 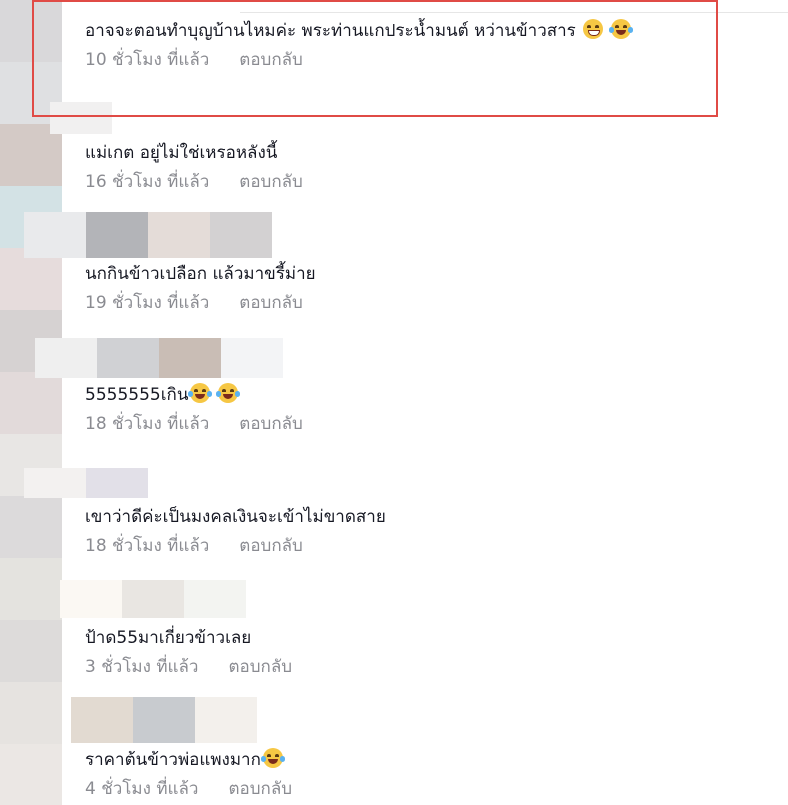 I want to click on highlight-box, so click(x=375, y=58).